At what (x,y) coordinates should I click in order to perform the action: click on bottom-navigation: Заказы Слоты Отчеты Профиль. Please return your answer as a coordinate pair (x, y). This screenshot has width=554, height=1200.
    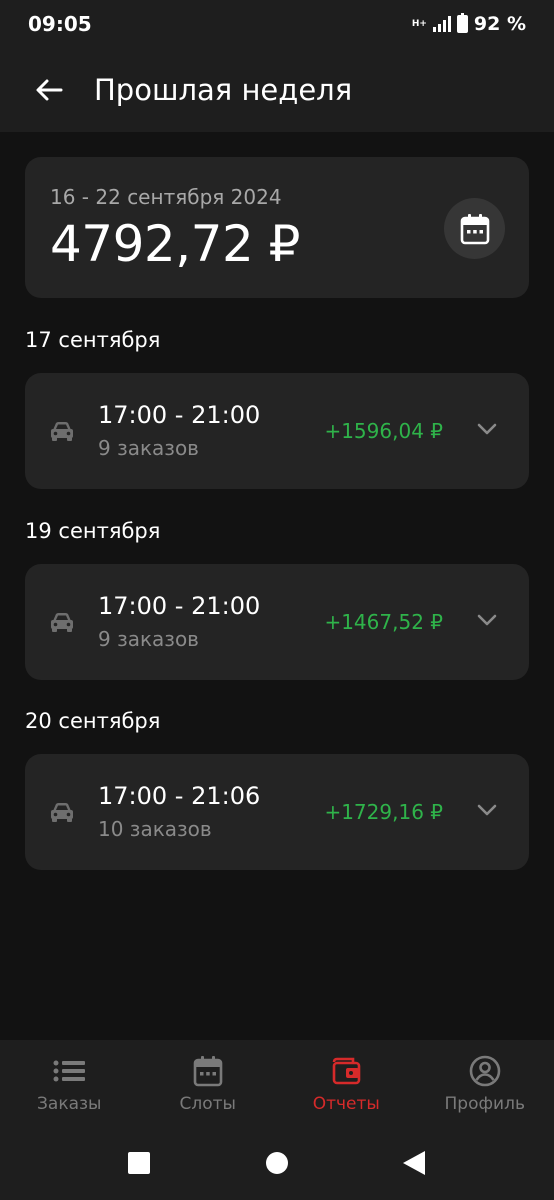
    Looking at the image, I should click on (277, 1084).